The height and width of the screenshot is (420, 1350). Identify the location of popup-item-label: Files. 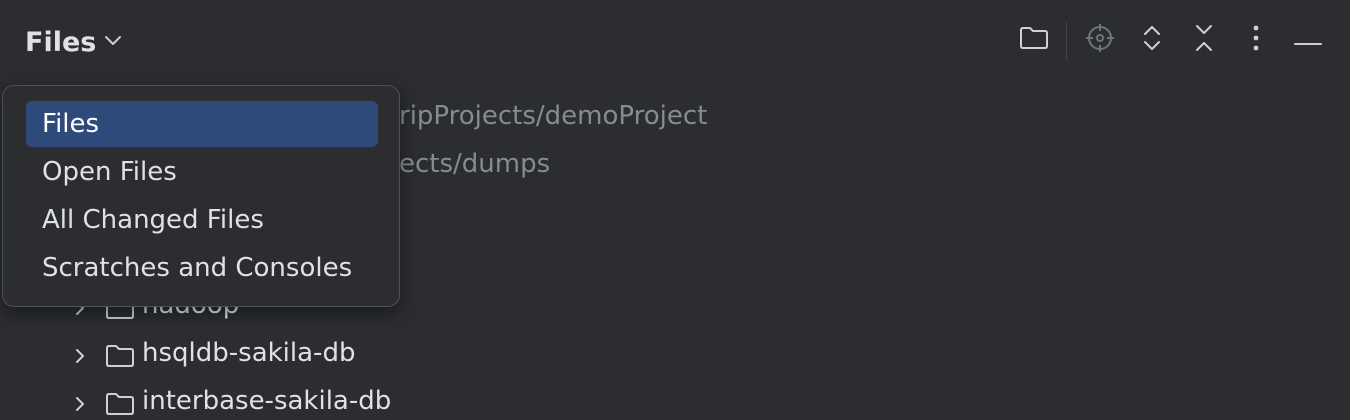
(71, 124).